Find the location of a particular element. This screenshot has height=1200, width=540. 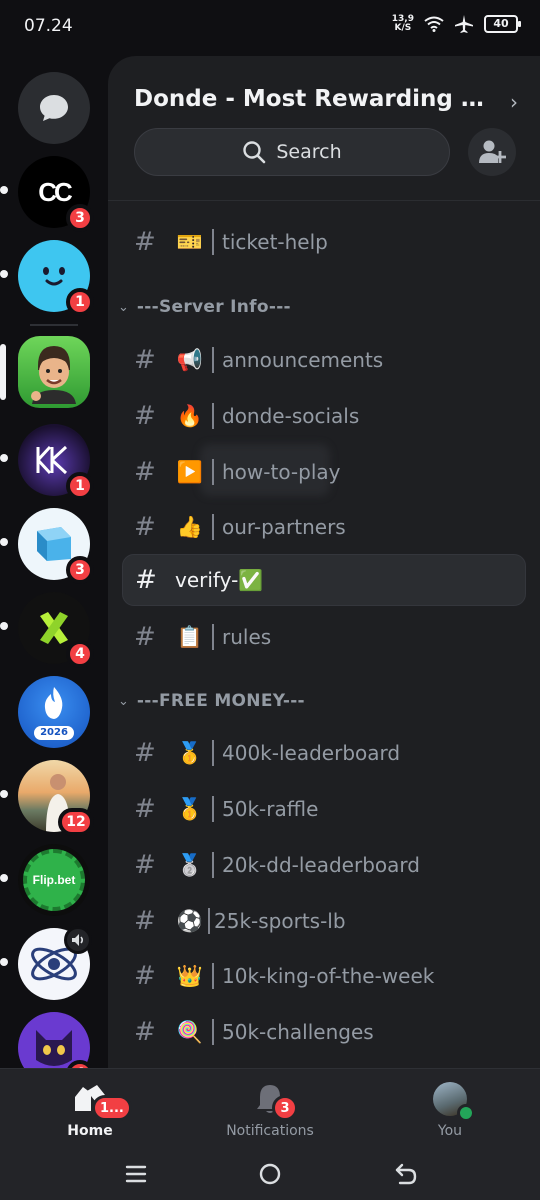

direct-messages-button is located at coordinates (54, 108).